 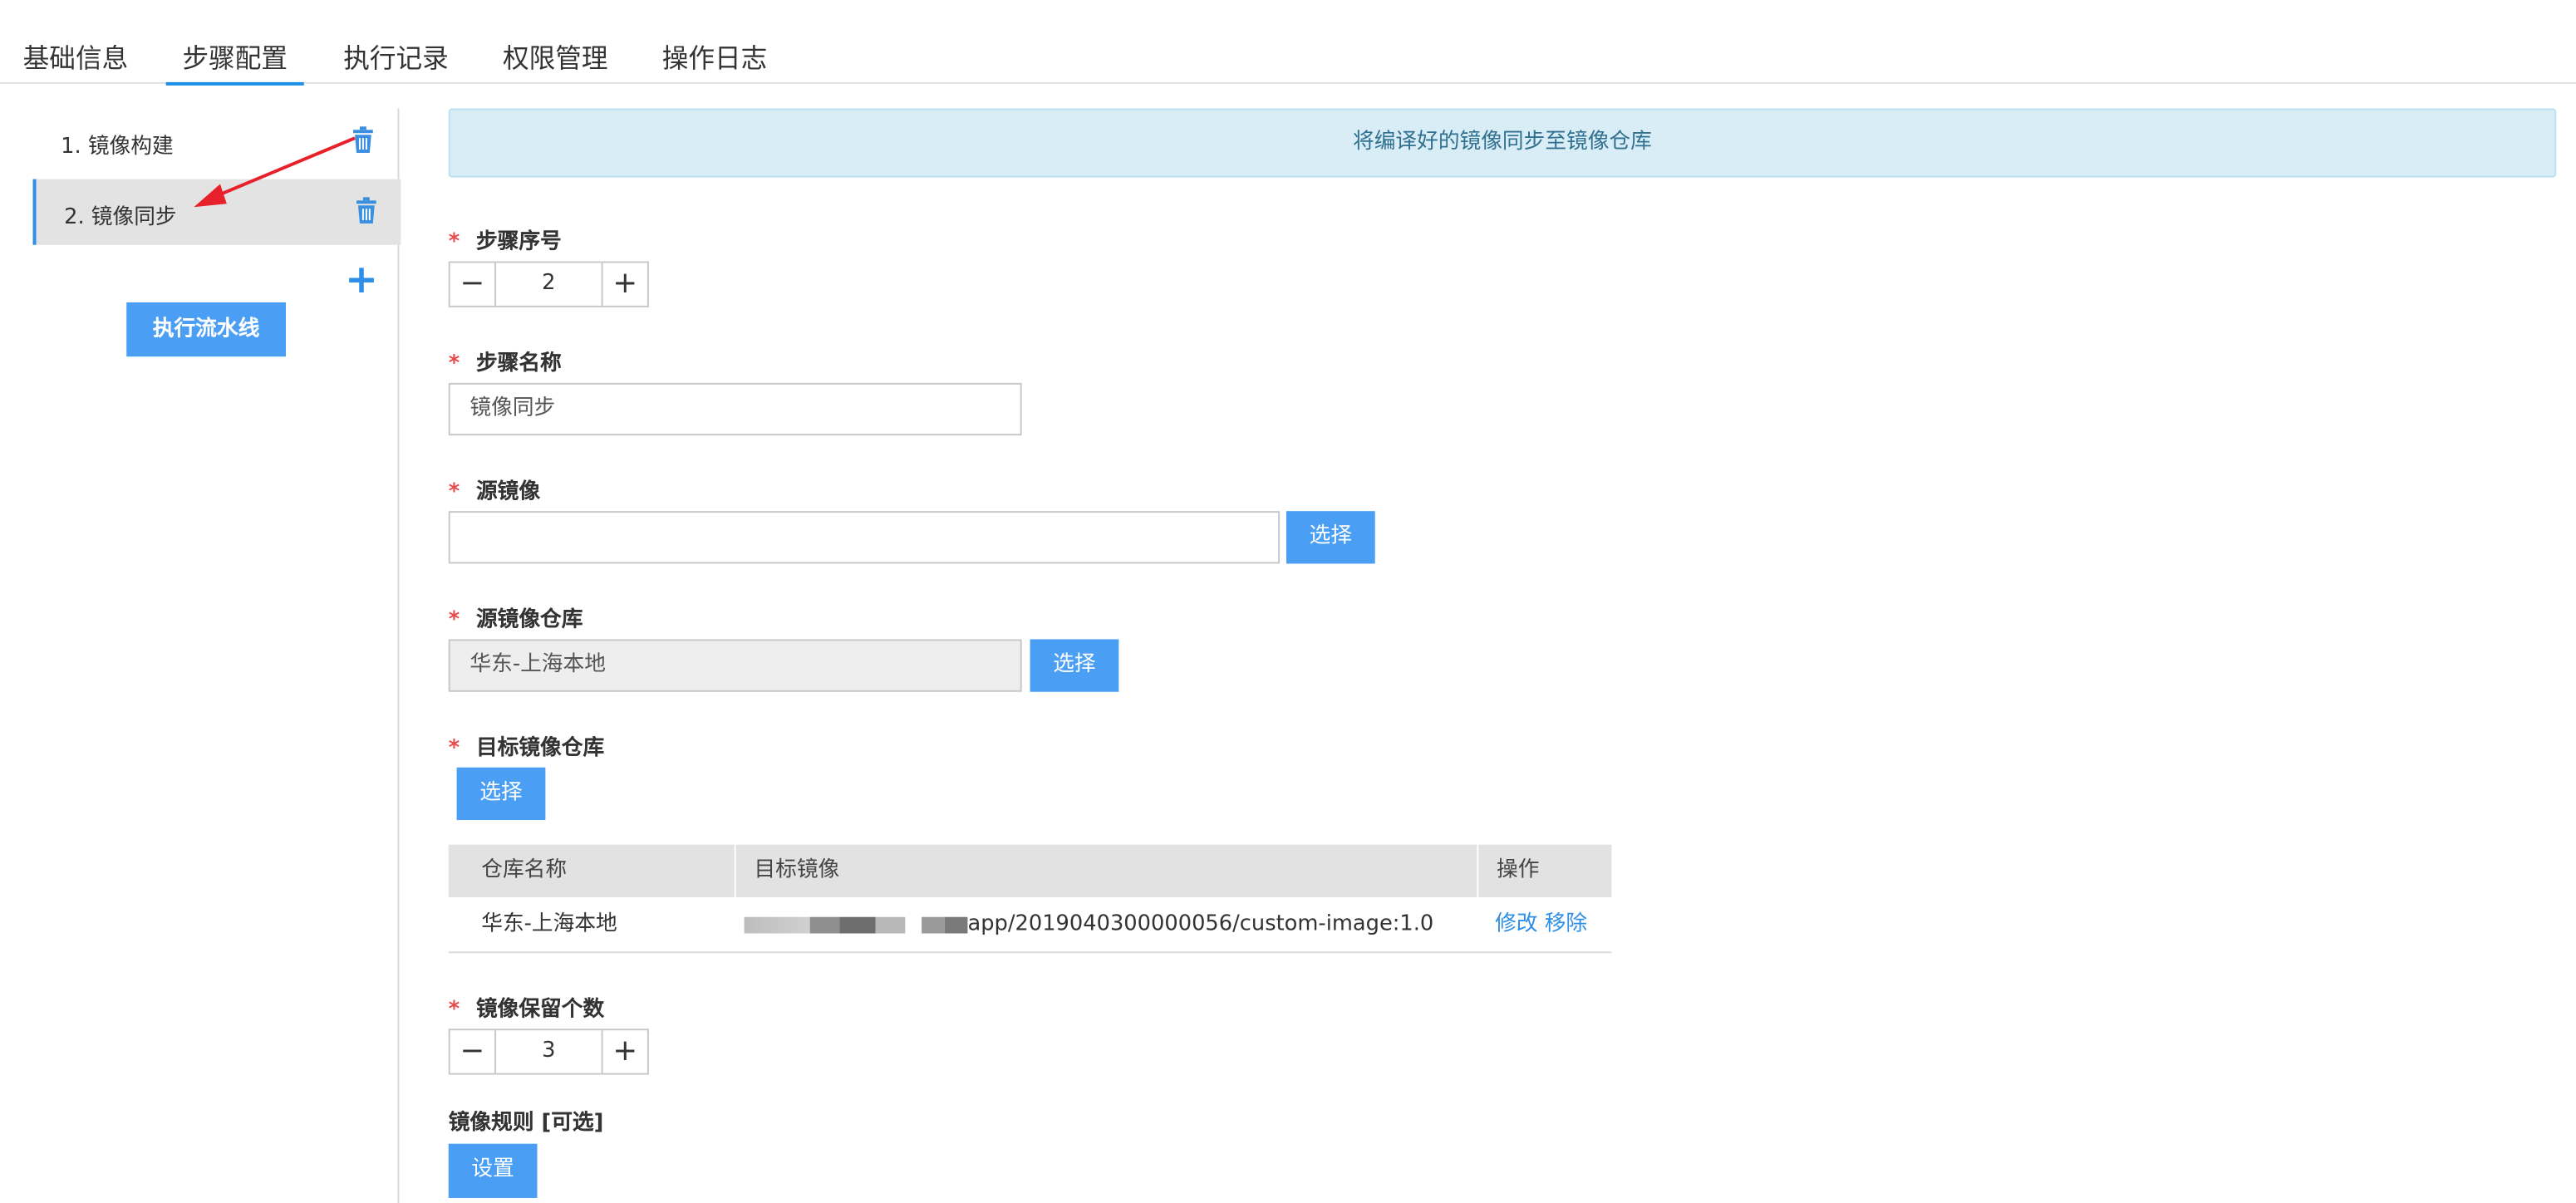 What do you see at coordinates (501, 794) in the screenshot?
I see `target-repo-select-button: 选择` at bounding box center [501, 794].